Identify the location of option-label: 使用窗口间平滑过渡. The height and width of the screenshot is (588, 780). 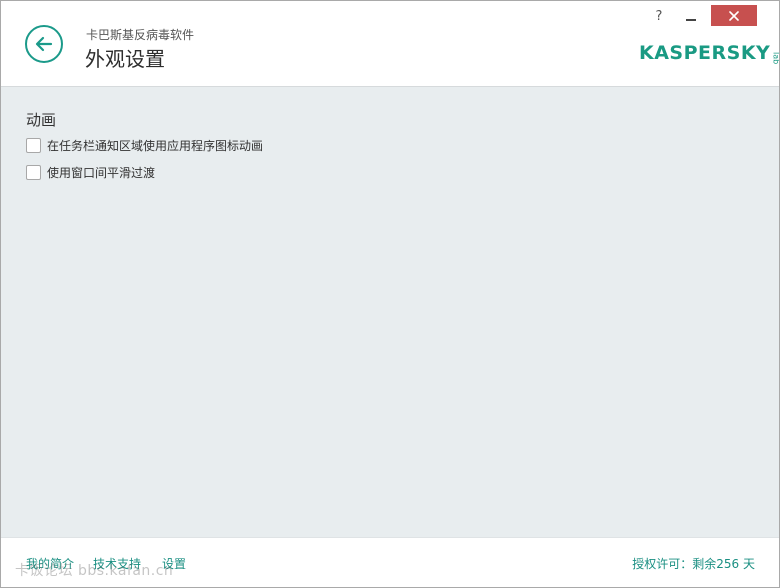
(101, 173).